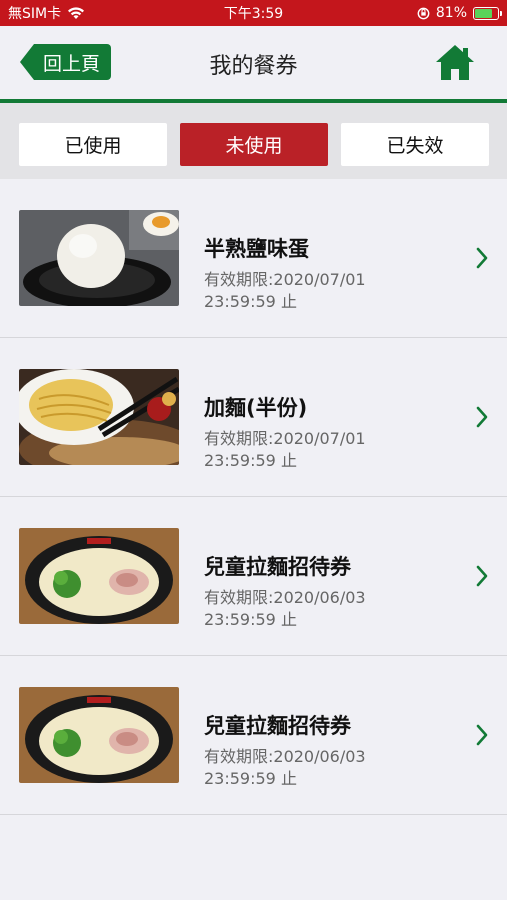 This screenshot has height=900, width=507. I want to click on status-time: 下午3:59, so click(253, 14).